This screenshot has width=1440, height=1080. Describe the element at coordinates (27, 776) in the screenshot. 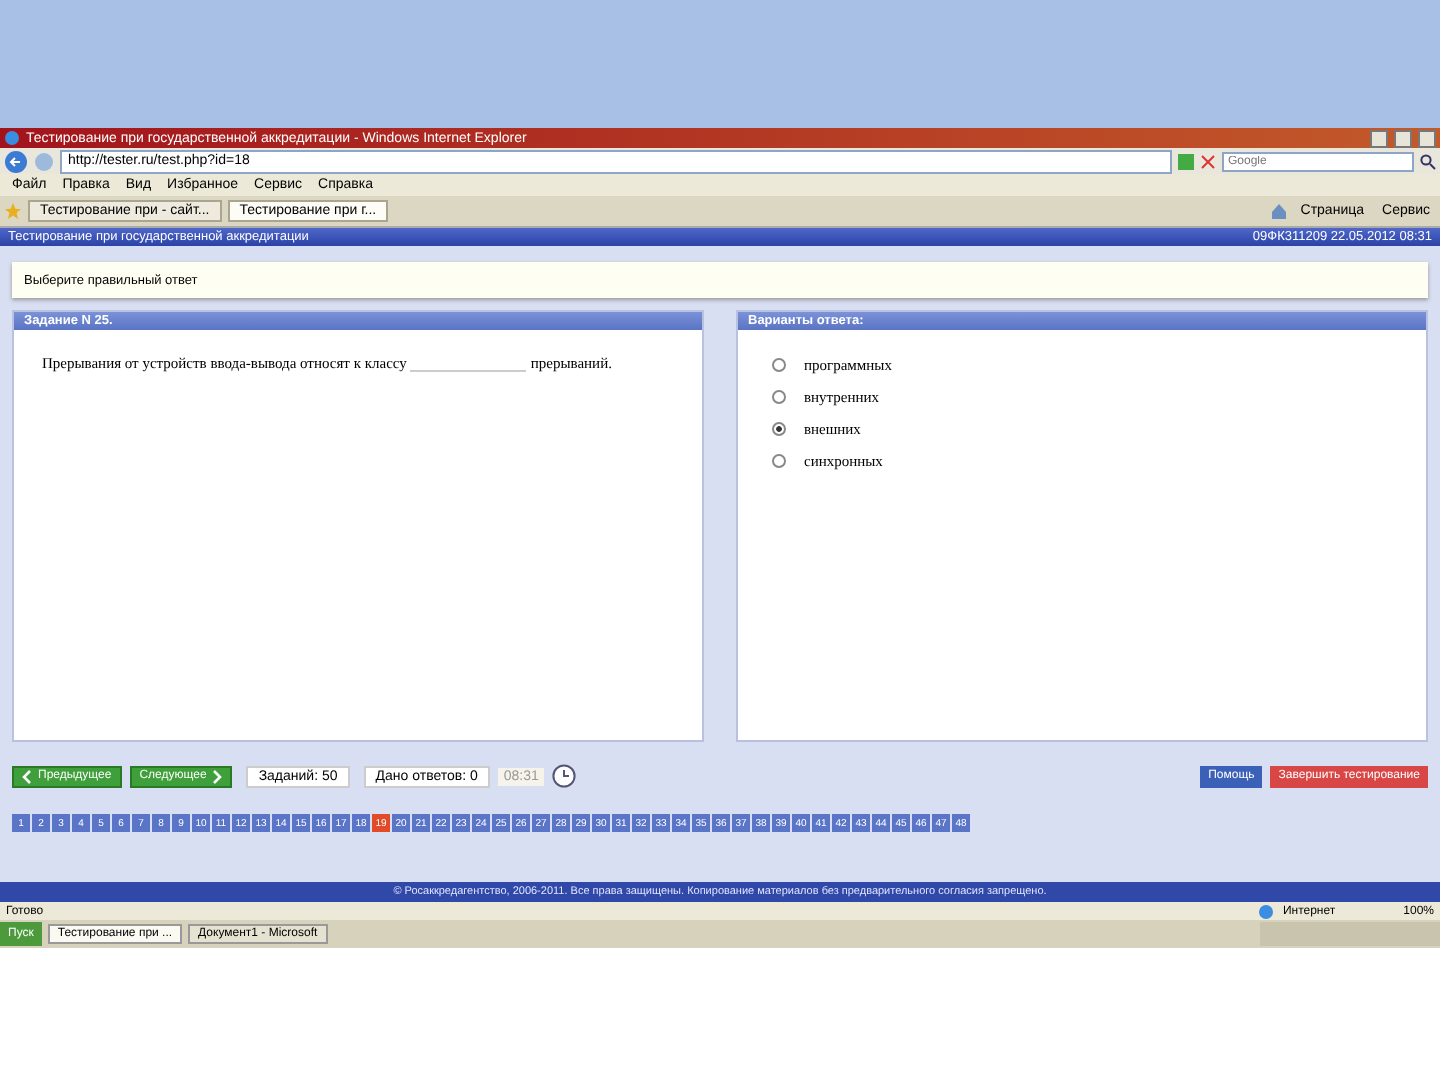

I see `chevron-left-icon` at that location.